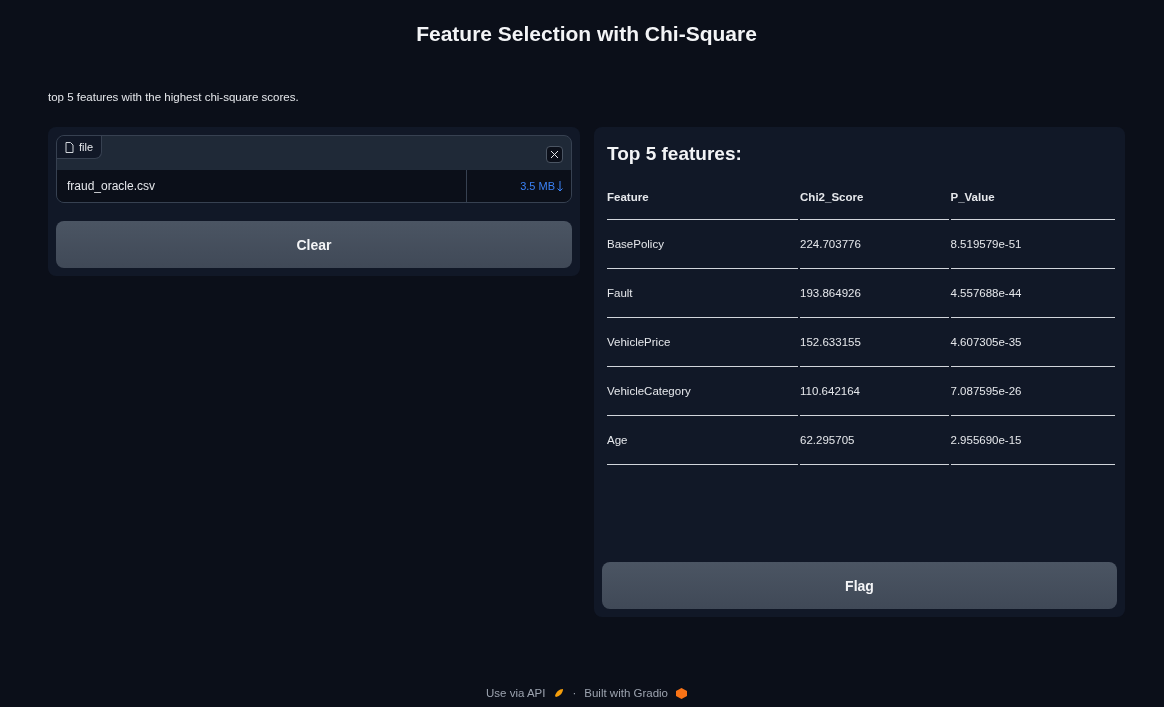  Describe the element at coordinates (874, 199) in the screenshot. I see `column-header: Chi2_Score` at that location.